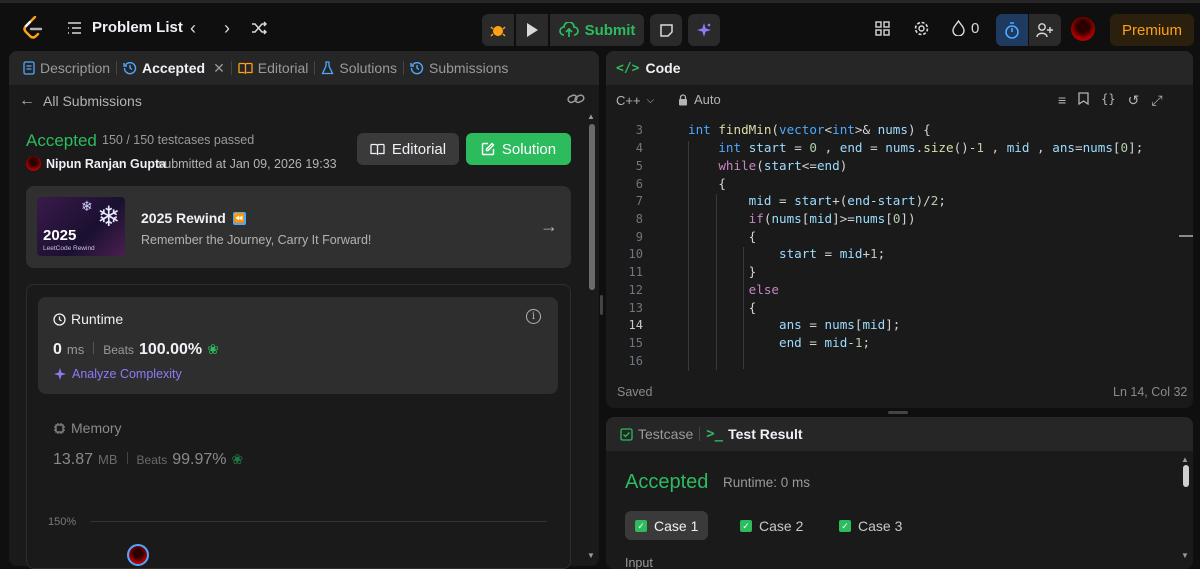 Image resolution: width=1200 pixels, height=569 pixels. Describe the element at coordinates (921, 28) in the screenshot. I see `settings-gear-icon` at that location.